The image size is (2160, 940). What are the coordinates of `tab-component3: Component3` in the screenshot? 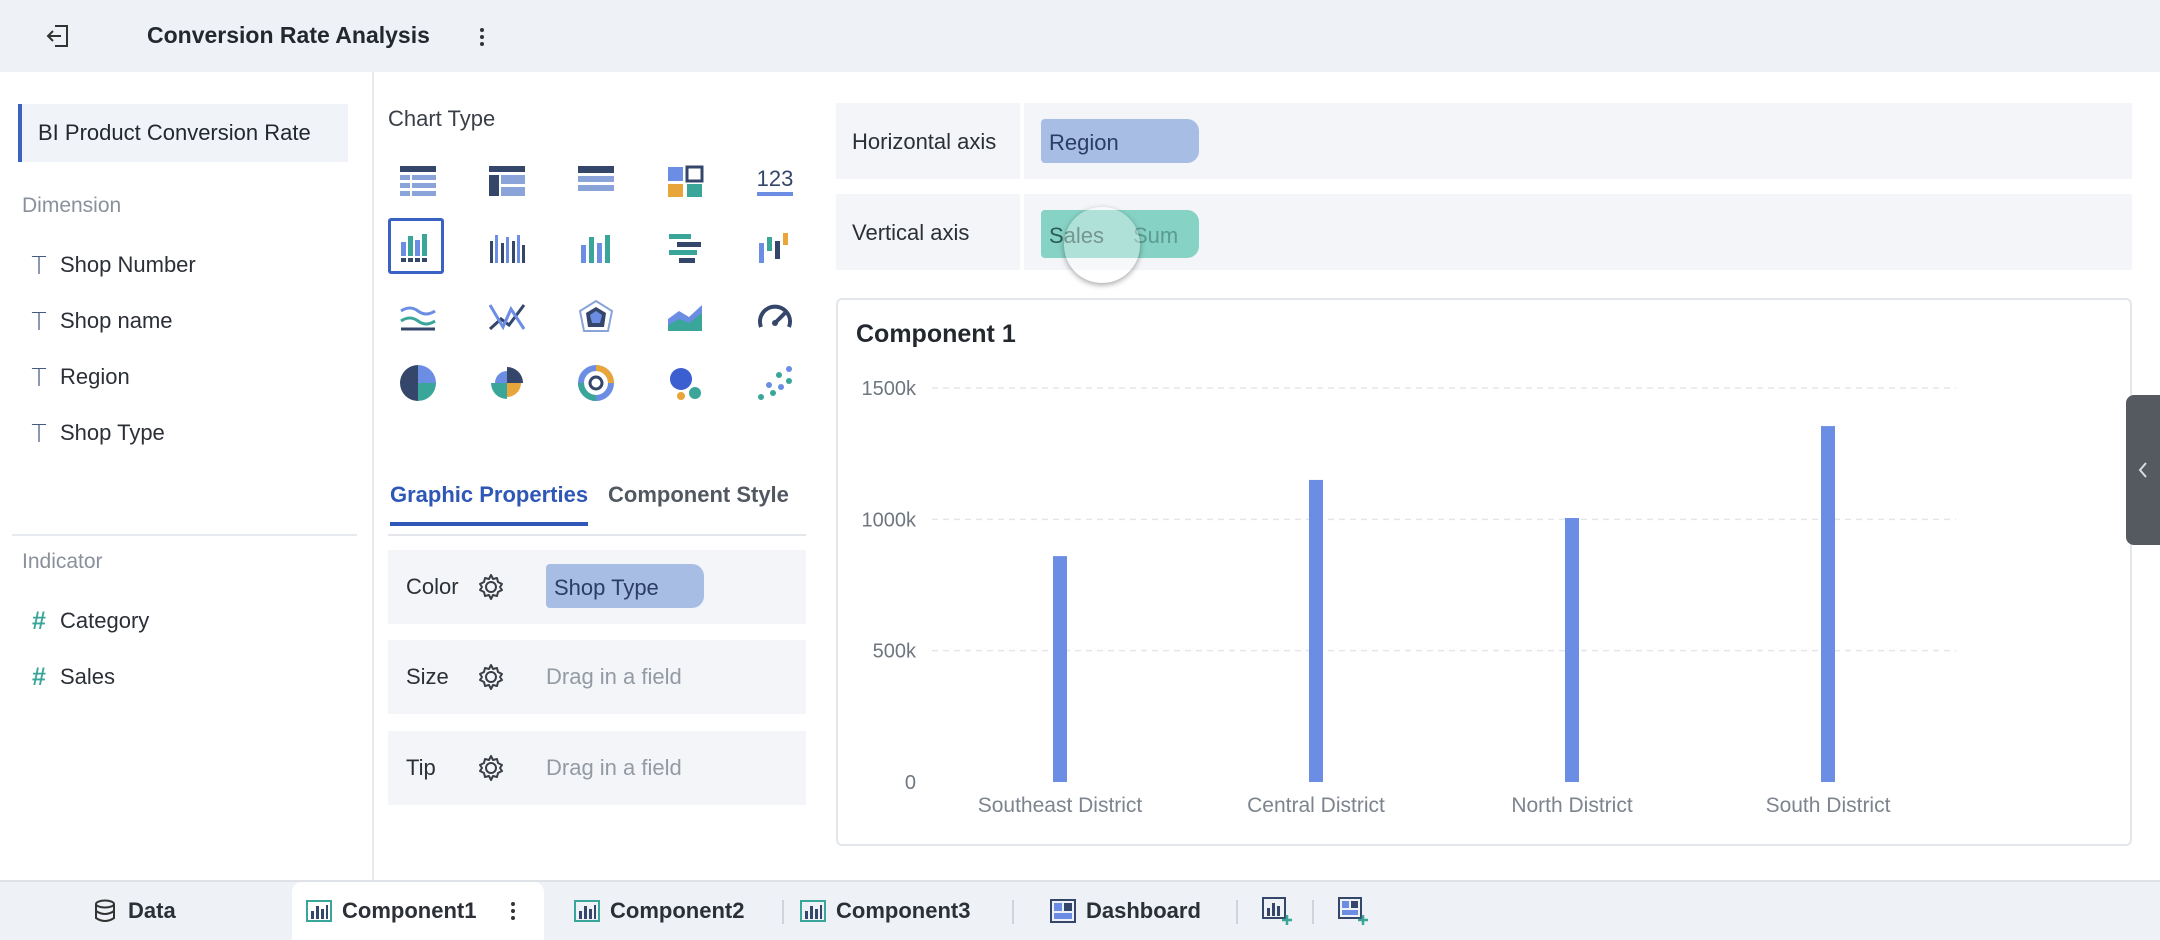 It's located at (885, 911).